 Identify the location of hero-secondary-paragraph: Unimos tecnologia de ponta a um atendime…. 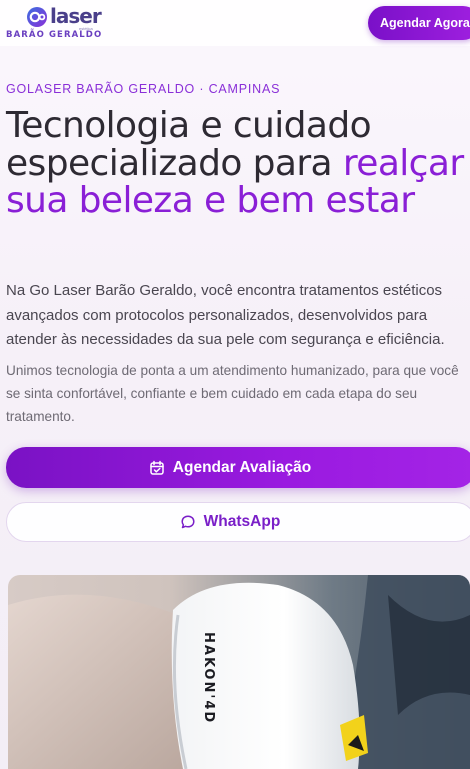
(232, 393).